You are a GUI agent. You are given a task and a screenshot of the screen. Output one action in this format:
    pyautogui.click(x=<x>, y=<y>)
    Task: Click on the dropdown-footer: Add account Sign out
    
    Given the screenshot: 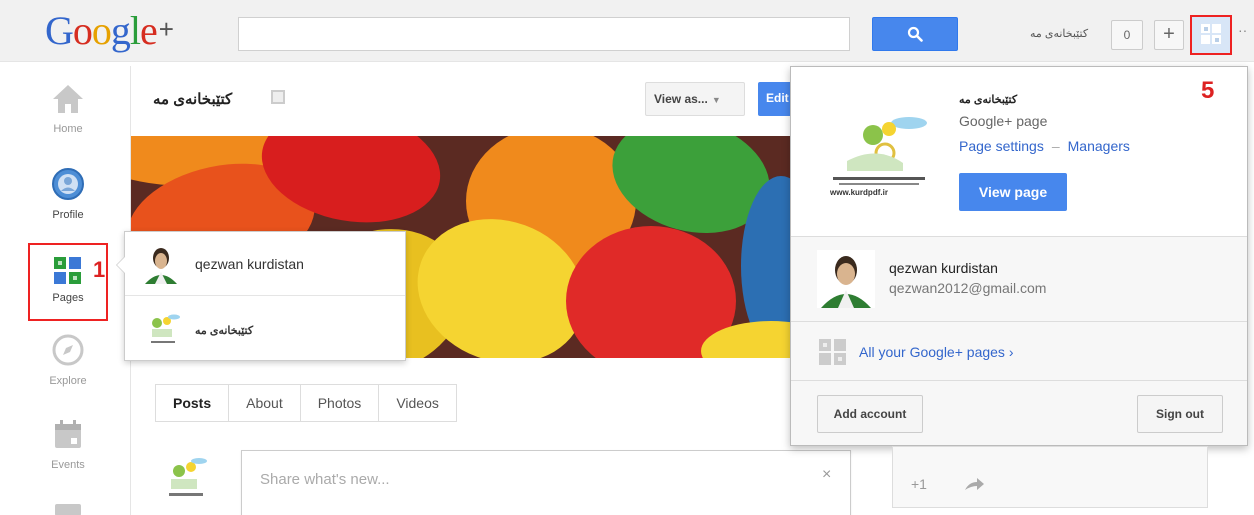 What is the action you would take?
    pyautogui.click(x=1019, y=414)
    